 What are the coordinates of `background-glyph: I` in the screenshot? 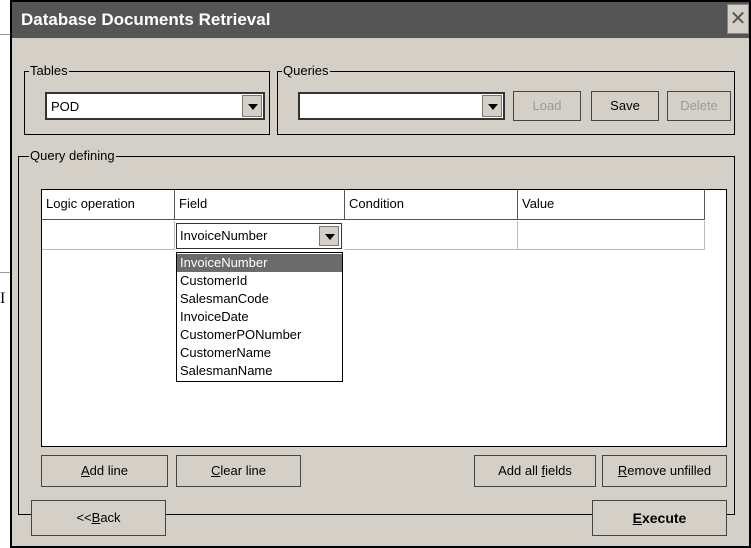 It's located at (3, 298).